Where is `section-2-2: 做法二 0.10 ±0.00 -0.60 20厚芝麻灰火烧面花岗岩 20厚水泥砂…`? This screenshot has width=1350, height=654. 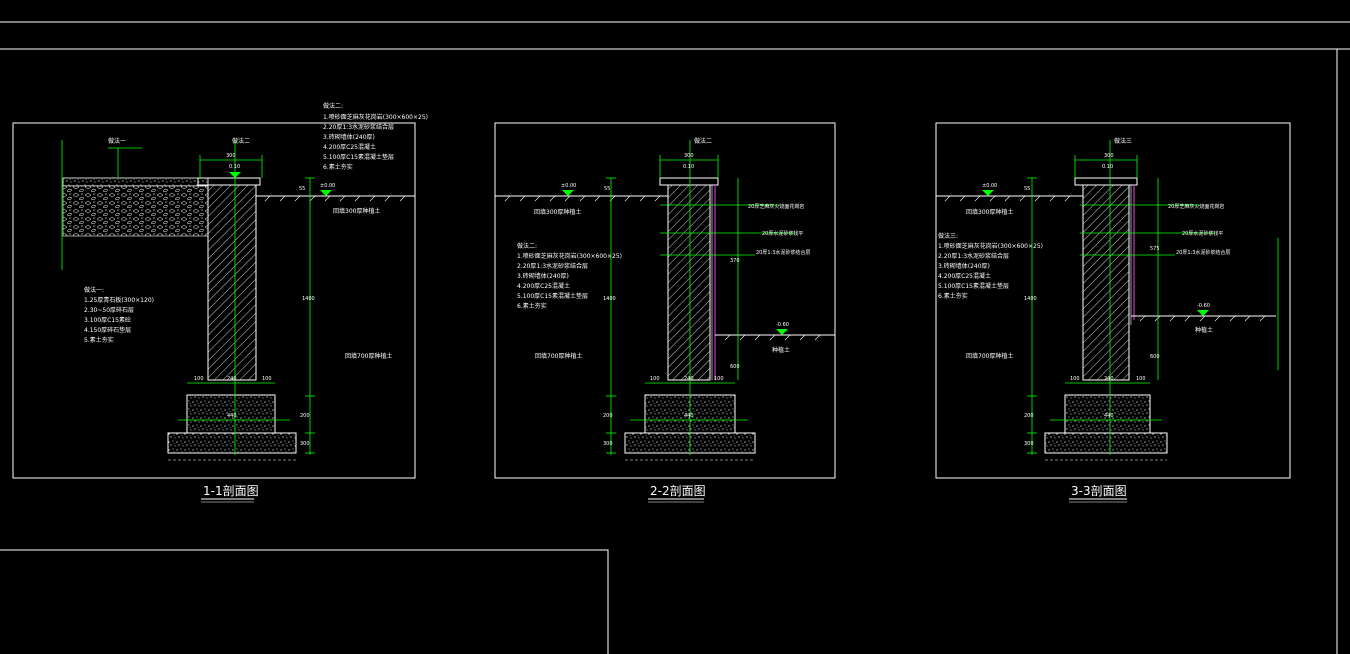
section-2-2: 做法二 0.10 ±0.00 -0.60 20厚芝麻灰火烧面花岗岩 20厚水泥砂… is located at coordinates (665, 312).